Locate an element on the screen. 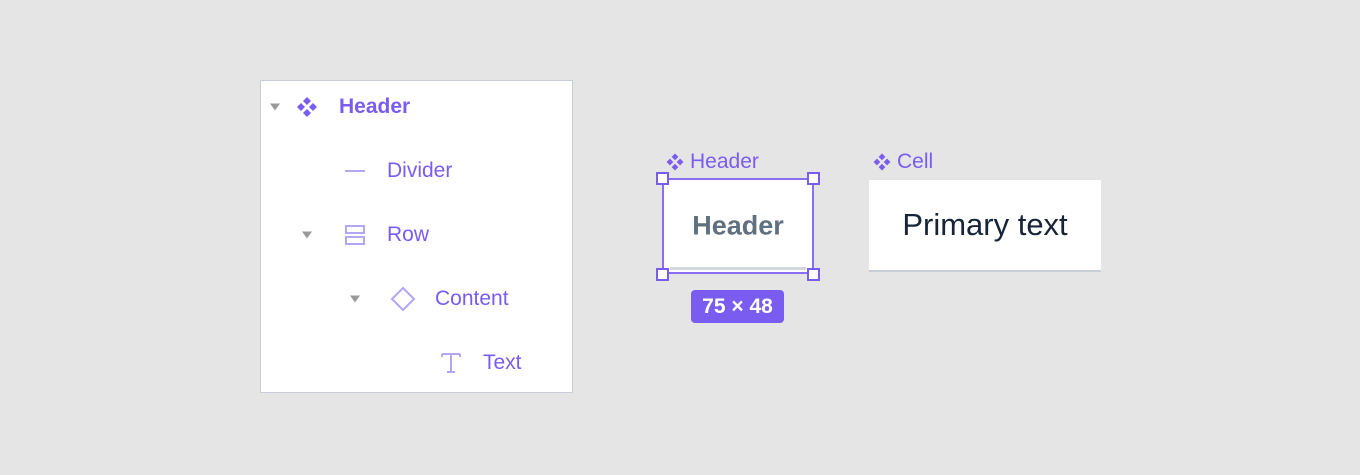  layer-item-header: Header is located at coordinates (416, 107).